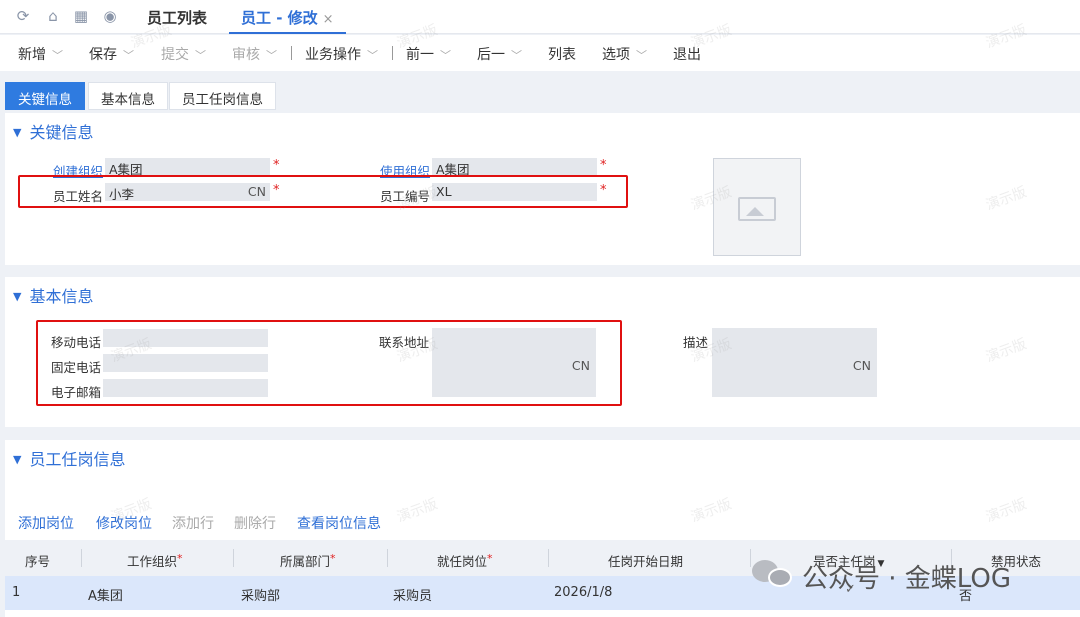 The height and width of the screenshot is (617, 1080). Describe the element at coordinates (246, 55) in the screenshot. I see `audit-button-label: 审核` at that location.